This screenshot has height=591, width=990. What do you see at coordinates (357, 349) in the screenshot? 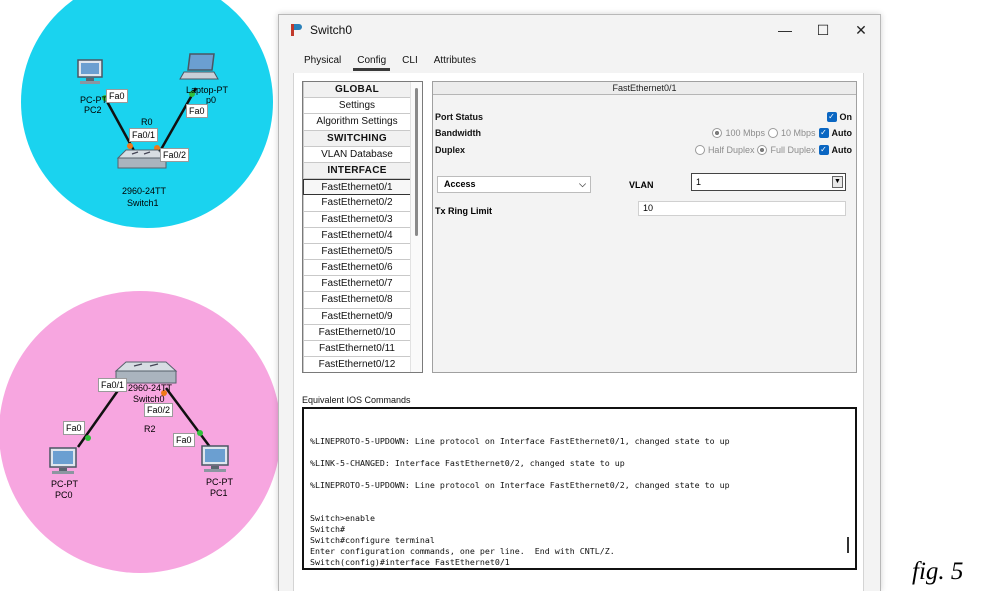
I see `nav-item: FastEthernet0/11` at bounding box center [357, 349].